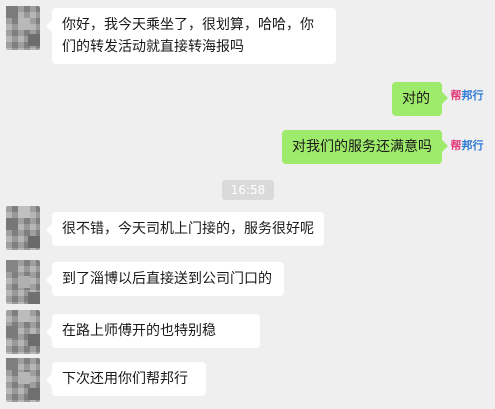 The image size is (495, 409). What do you see at coordinates (185, 229) in the screenshot?
I see `message-bubble-incoming: 很不错，今天司机上门接的，服务很好呢` at bounding box center [185, 229].